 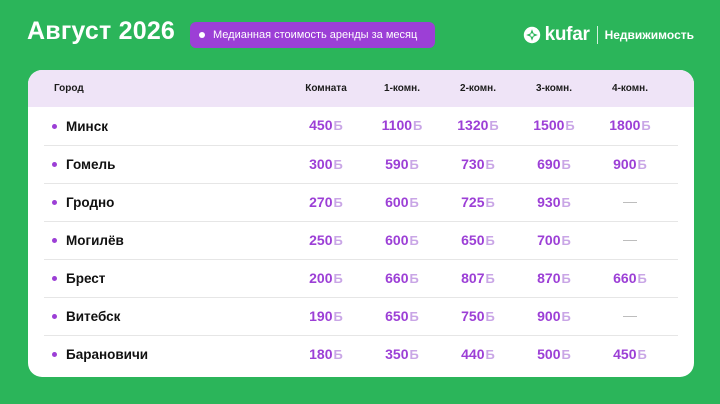 I want to click on price-amount: 300, so click(x=321, y=163).